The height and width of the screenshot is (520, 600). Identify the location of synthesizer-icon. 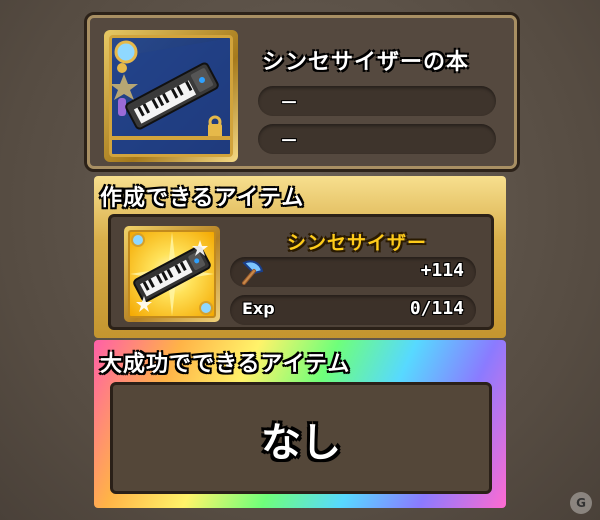
(172, 274).